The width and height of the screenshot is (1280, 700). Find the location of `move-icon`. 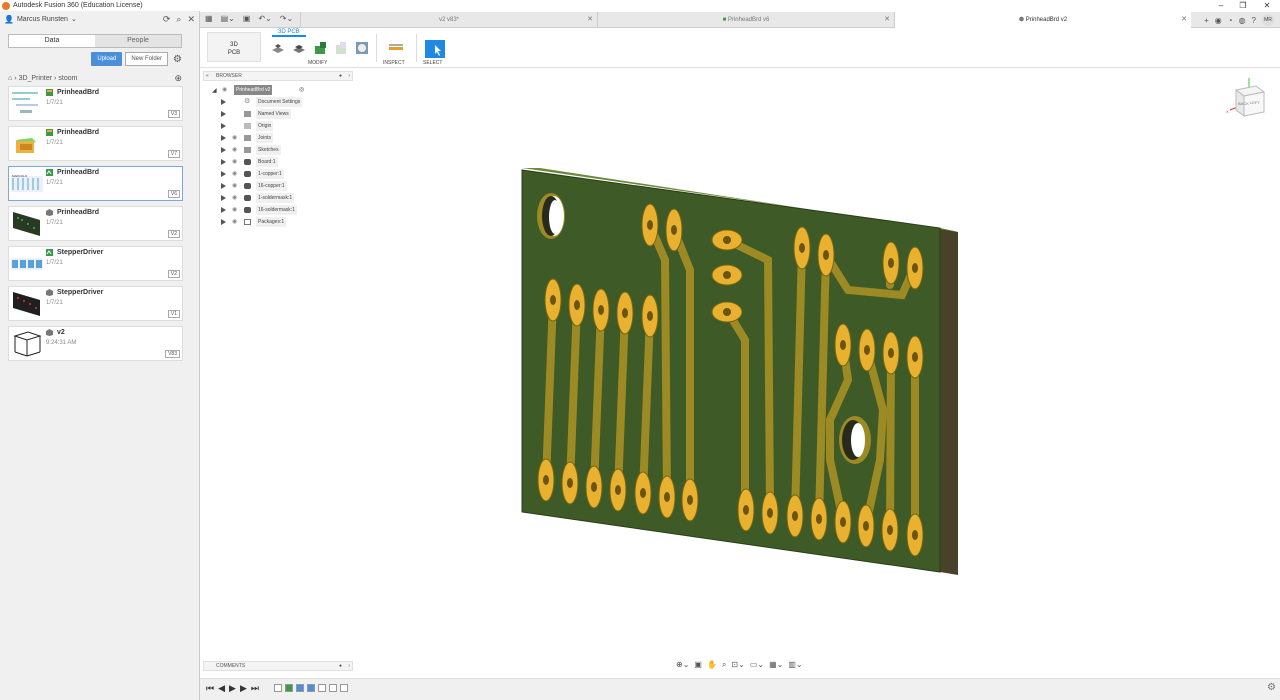

move-icon is located at coordinates (299, 48).